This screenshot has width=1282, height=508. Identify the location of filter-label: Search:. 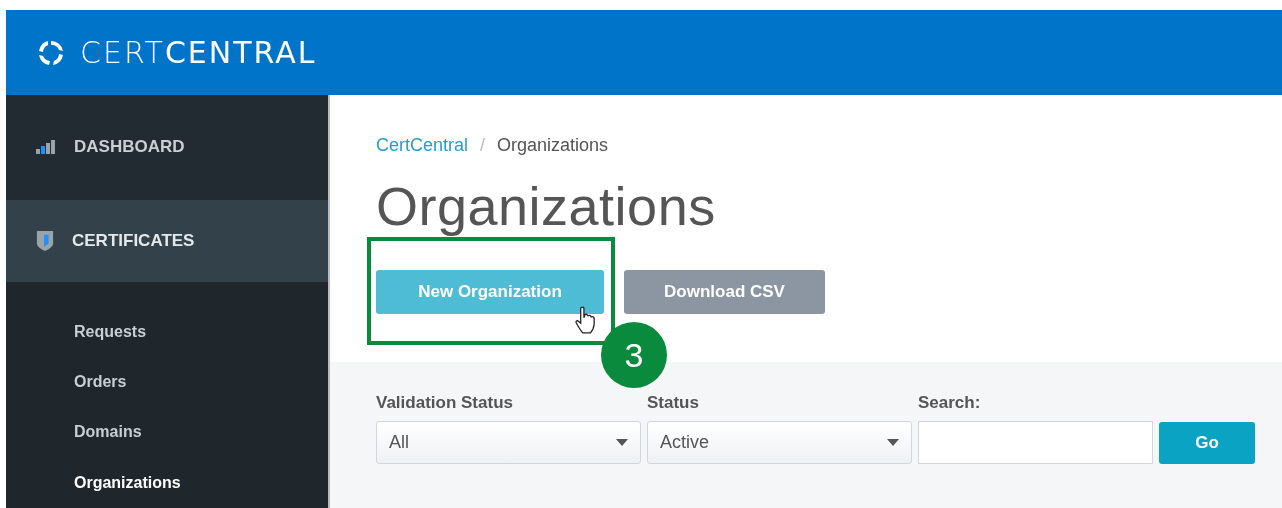
(950, 403).